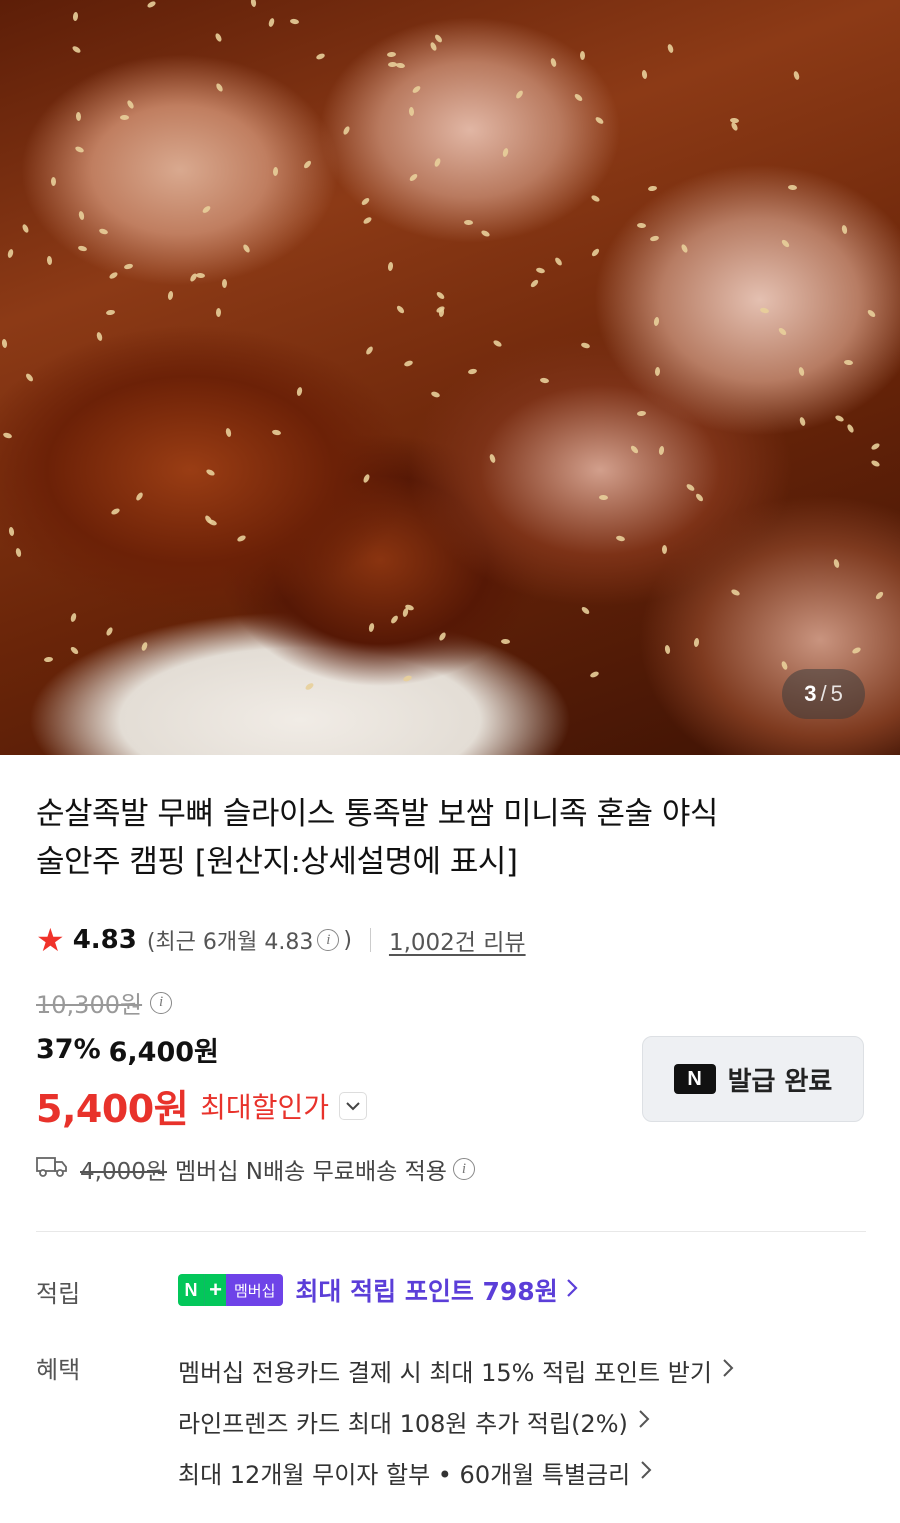  I want to click on benefit-text: 멤버십 전용카드 결제 시 최대 15% 적립 포인트 받기, so click(445, 1373).